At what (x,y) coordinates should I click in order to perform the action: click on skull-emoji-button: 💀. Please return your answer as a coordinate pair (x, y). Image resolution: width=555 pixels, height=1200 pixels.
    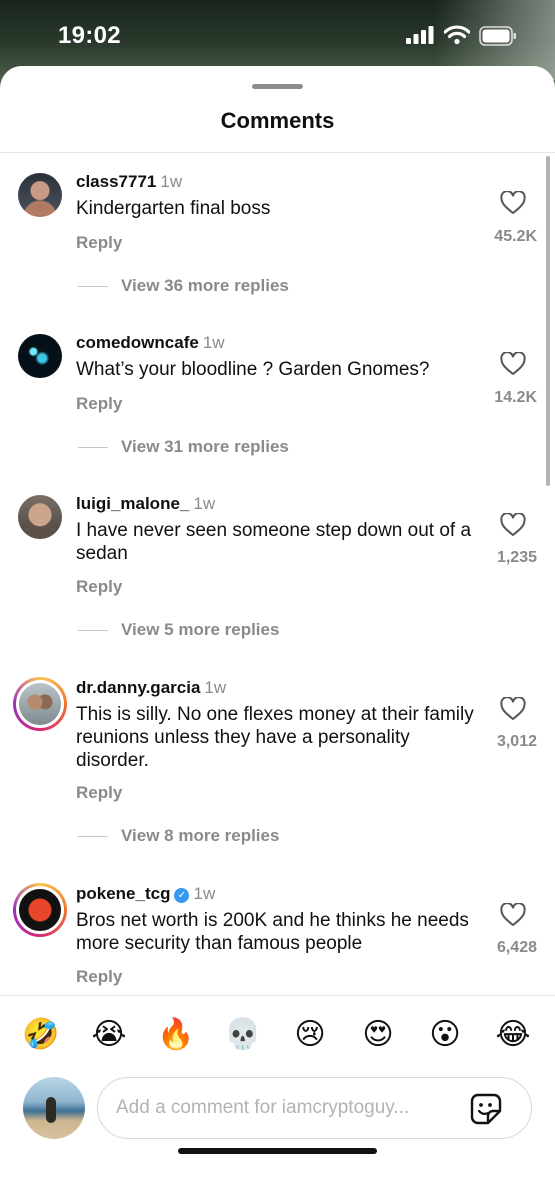
    Looking at the image, I should click on (243, 1035).